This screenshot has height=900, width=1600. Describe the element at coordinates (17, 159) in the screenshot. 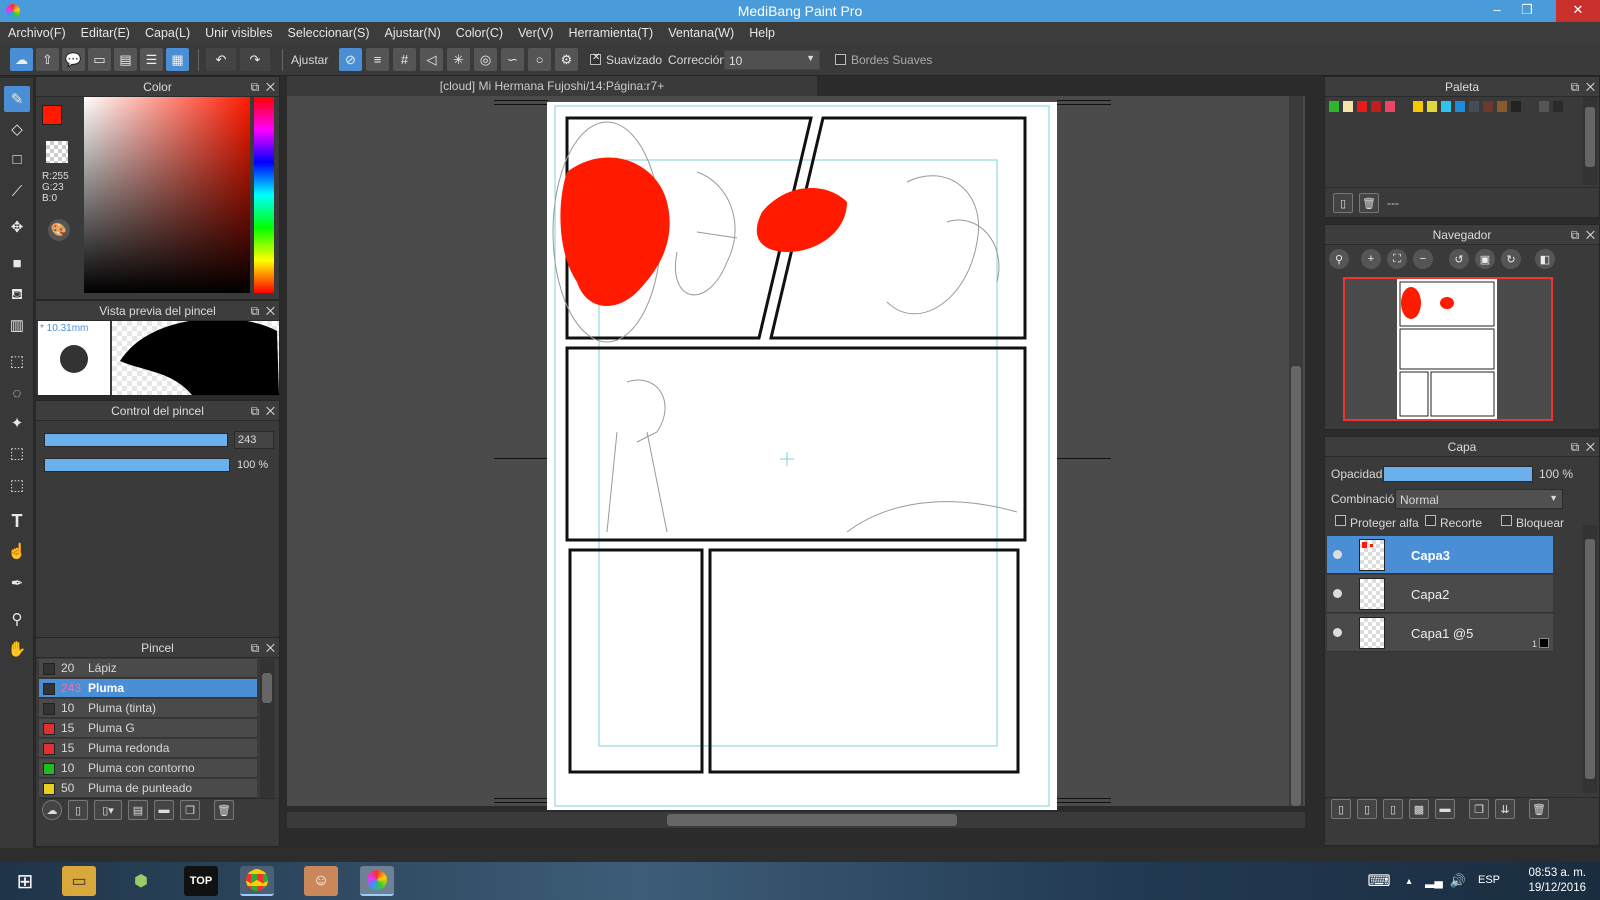

I see `rect-tool-icon: □` at that location.